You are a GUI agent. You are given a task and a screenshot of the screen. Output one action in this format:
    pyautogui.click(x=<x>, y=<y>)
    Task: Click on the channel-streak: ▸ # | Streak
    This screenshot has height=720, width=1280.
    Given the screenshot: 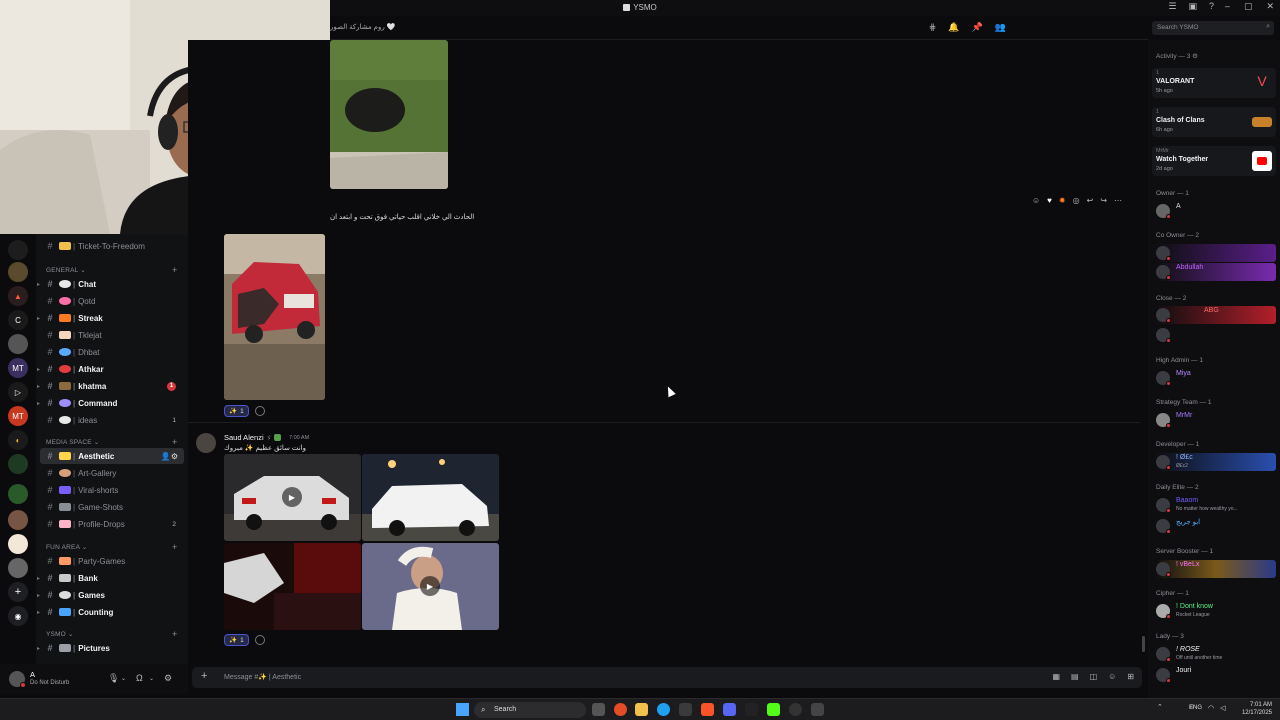 What is the action you would take?
    pyautogui.click(x=110, y=318)
    